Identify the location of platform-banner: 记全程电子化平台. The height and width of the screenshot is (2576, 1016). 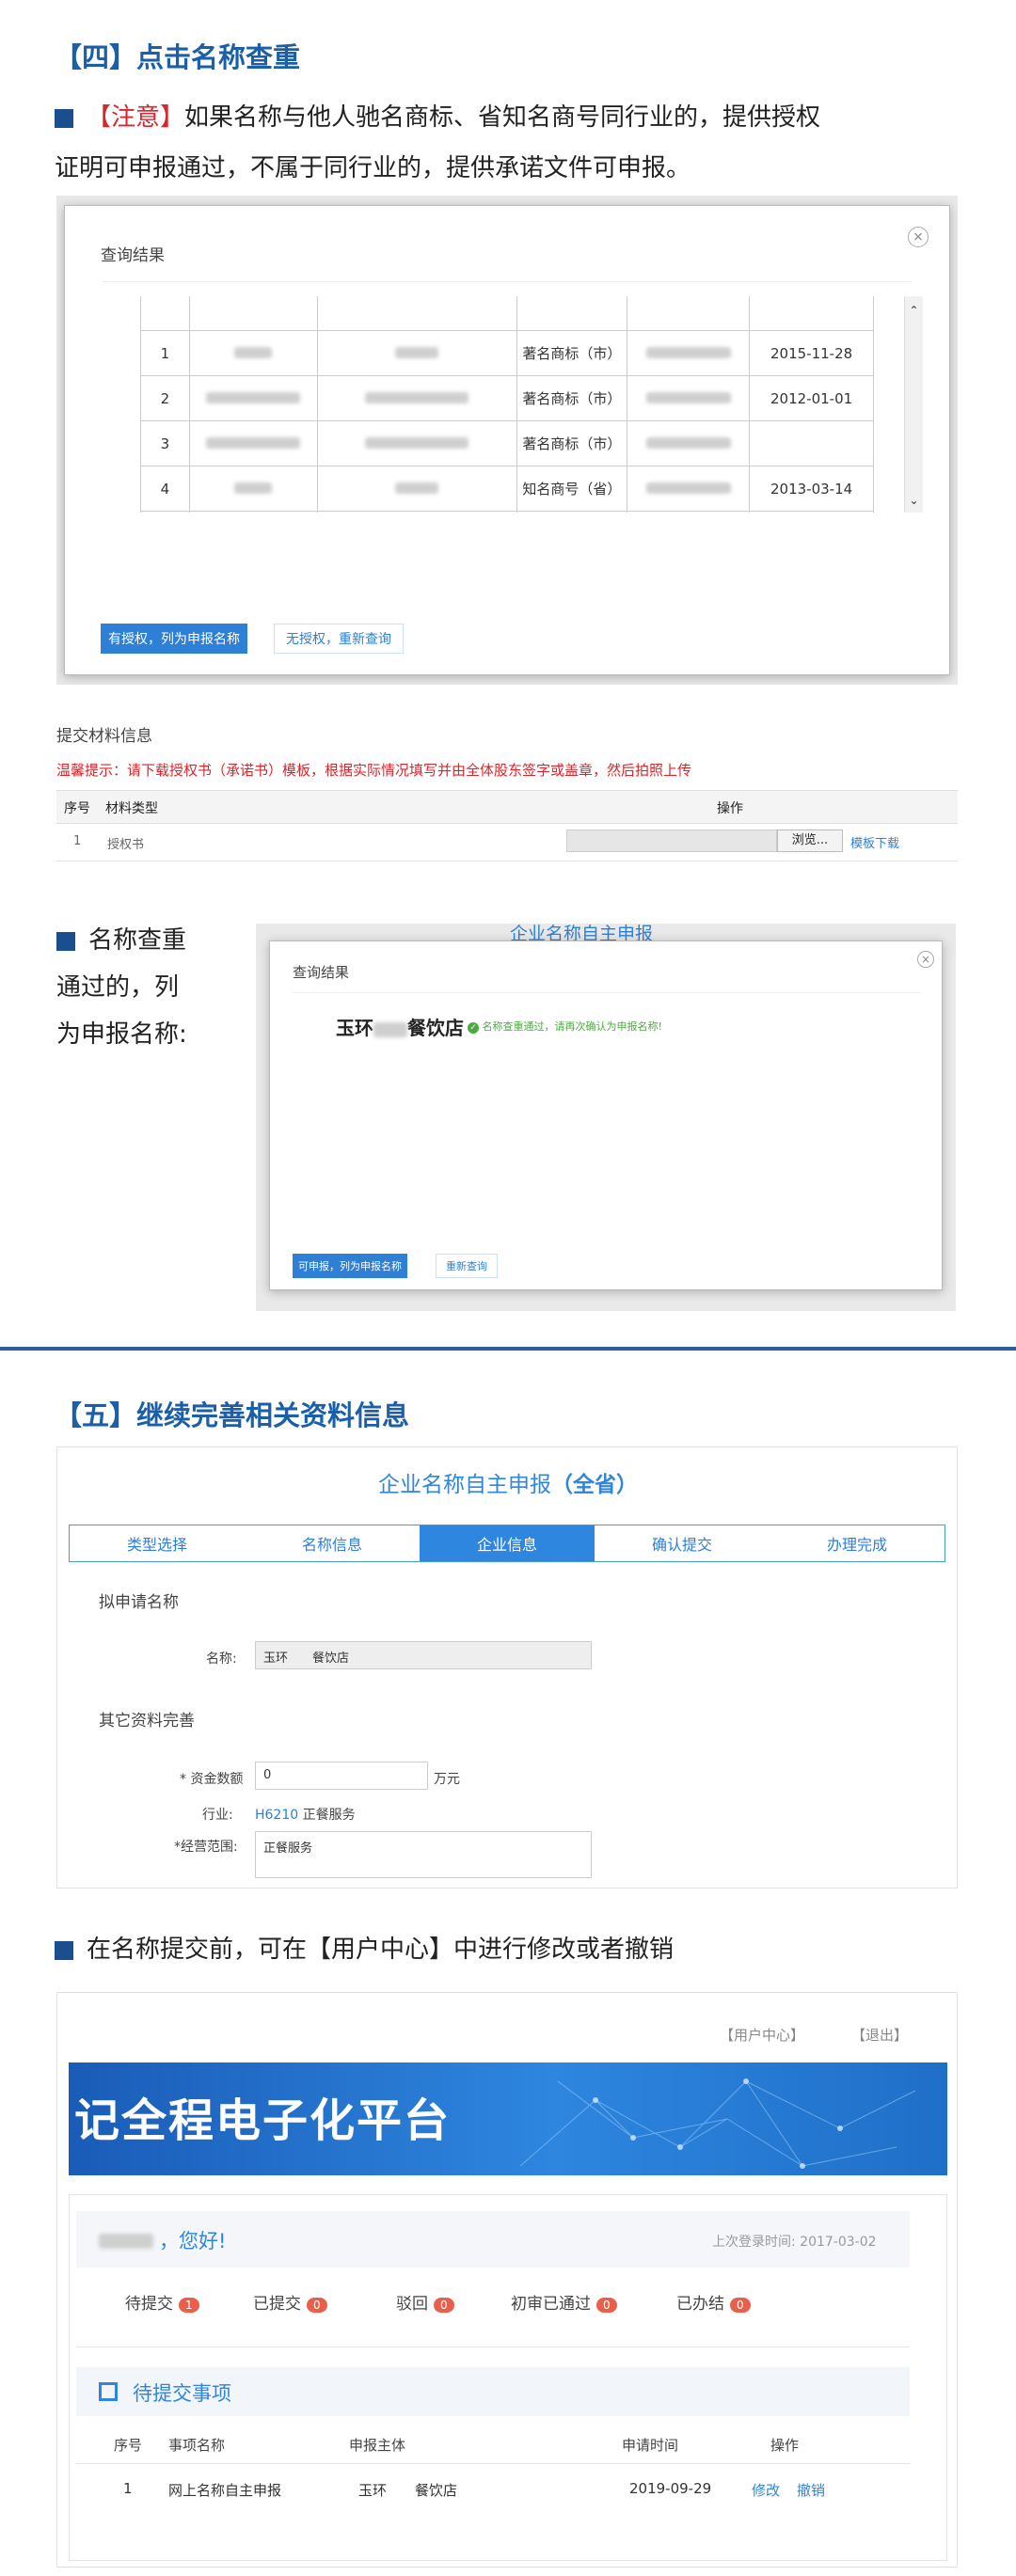
(508, 2118).